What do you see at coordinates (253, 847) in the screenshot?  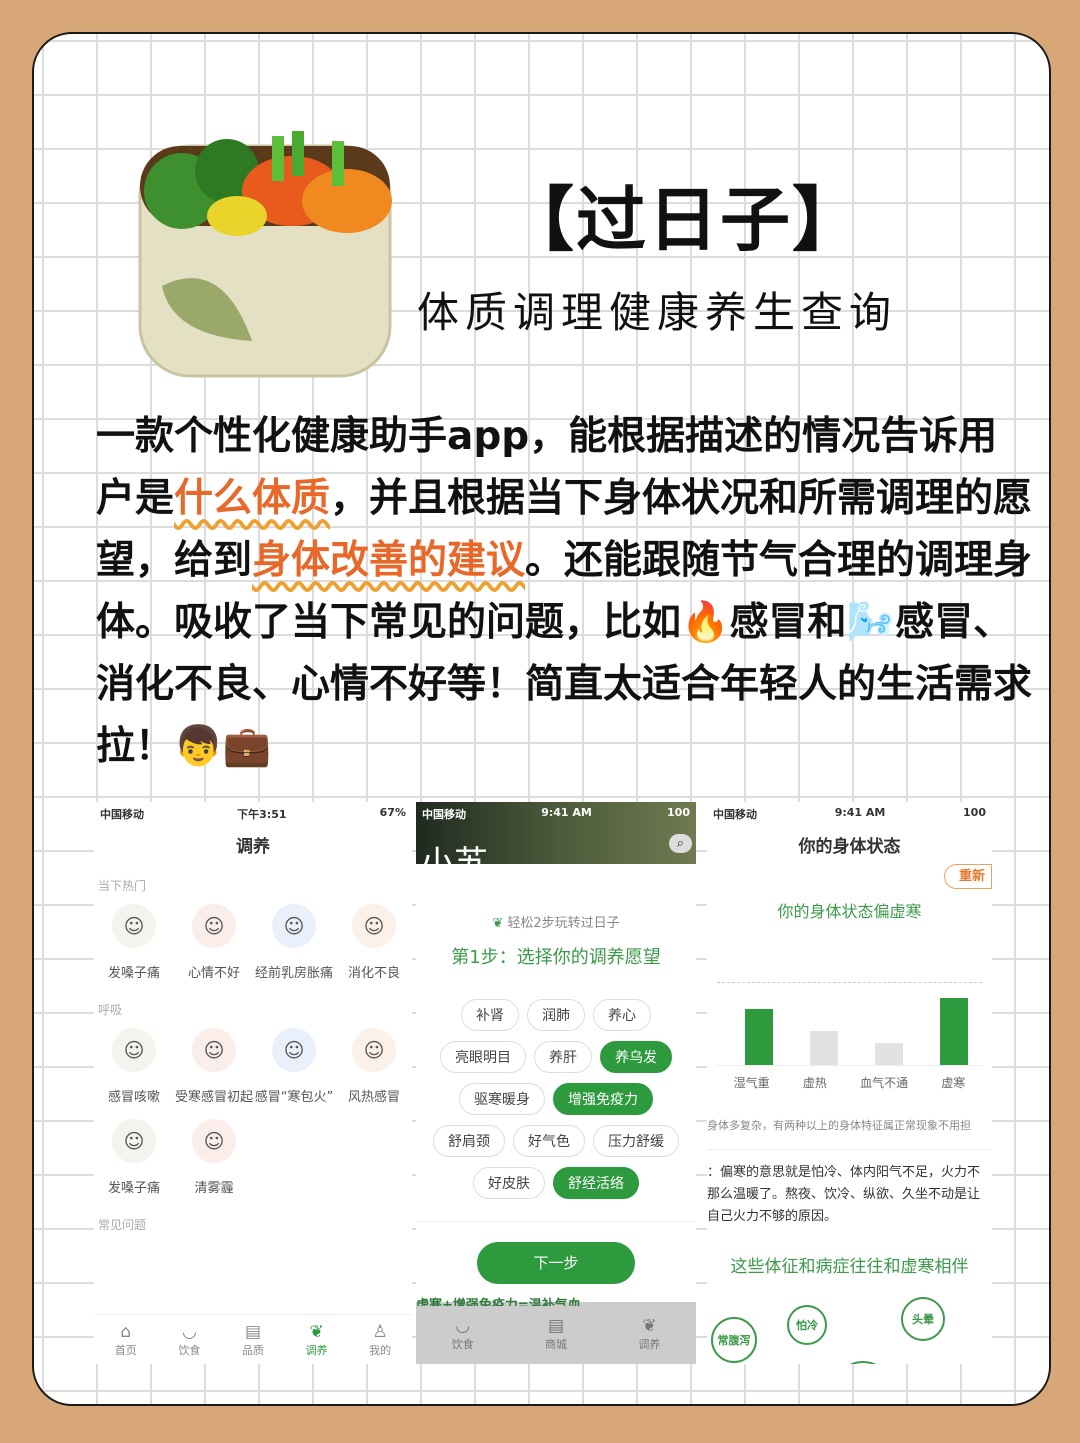 I see `page-title: 调养` at bounding box center [253, 847].